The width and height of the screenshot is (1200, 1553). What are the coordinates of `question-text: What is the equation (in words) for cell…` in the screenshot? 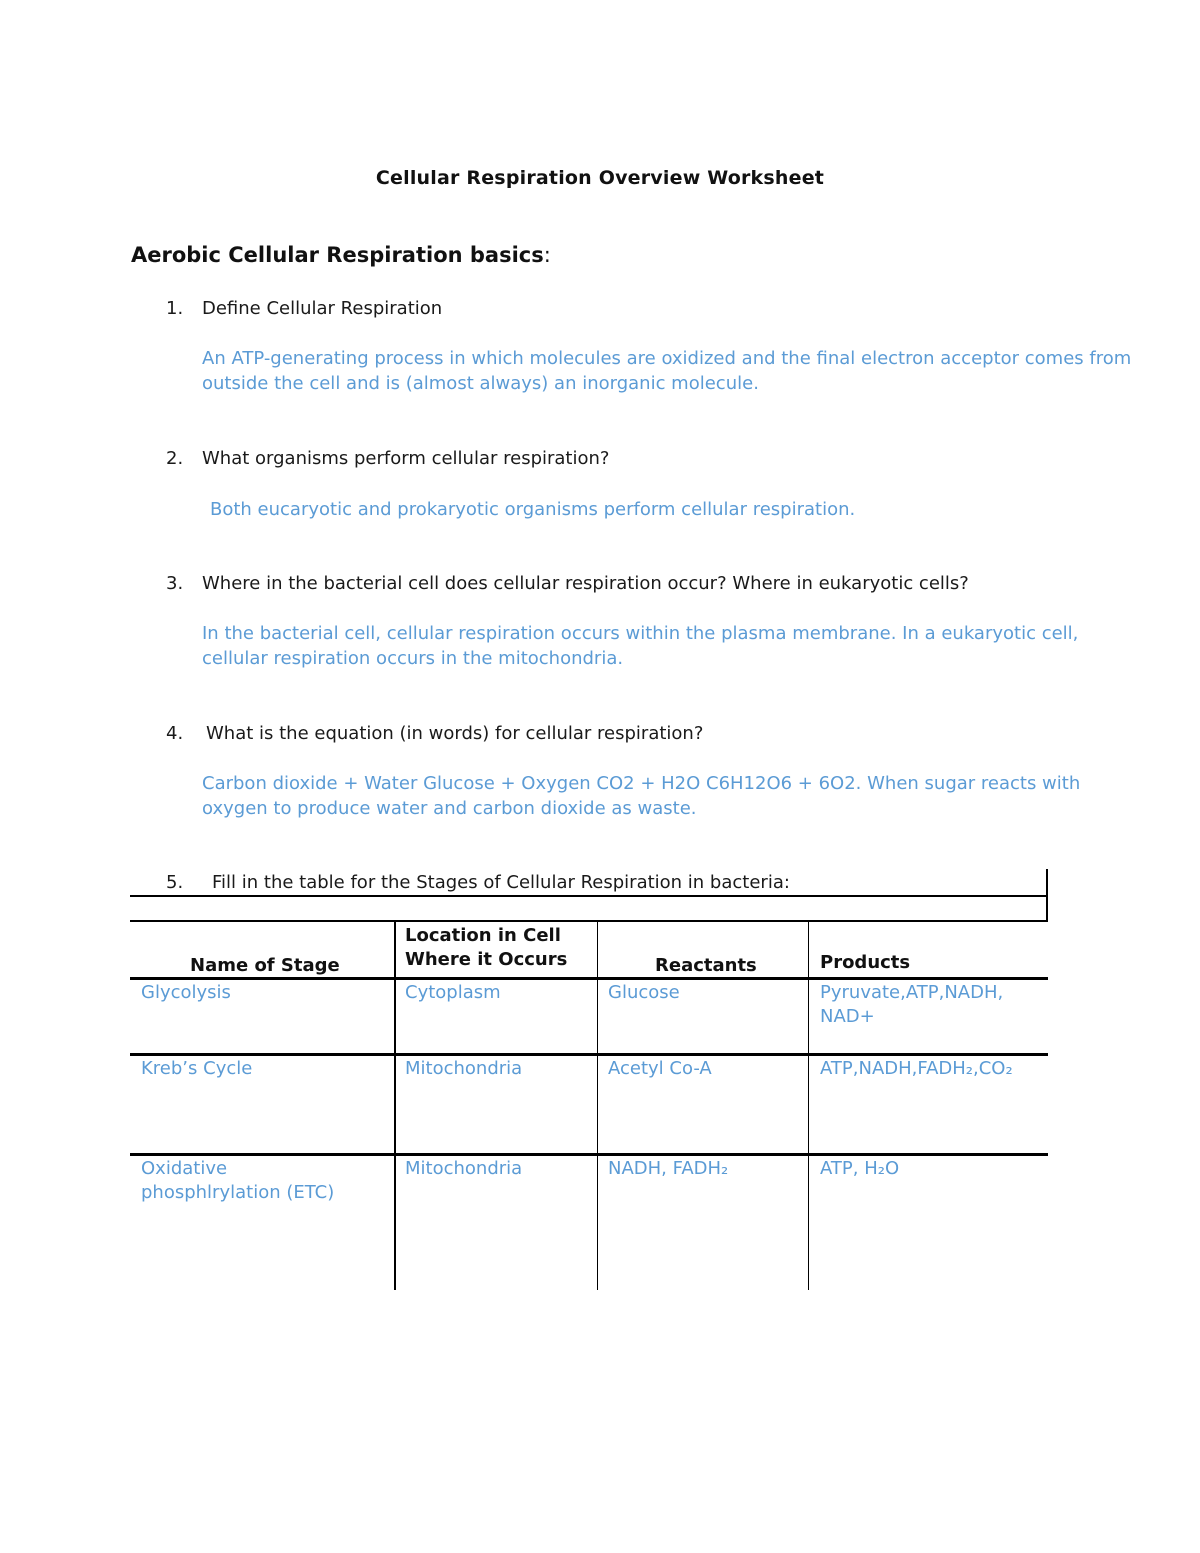 It's located at (455, 733).